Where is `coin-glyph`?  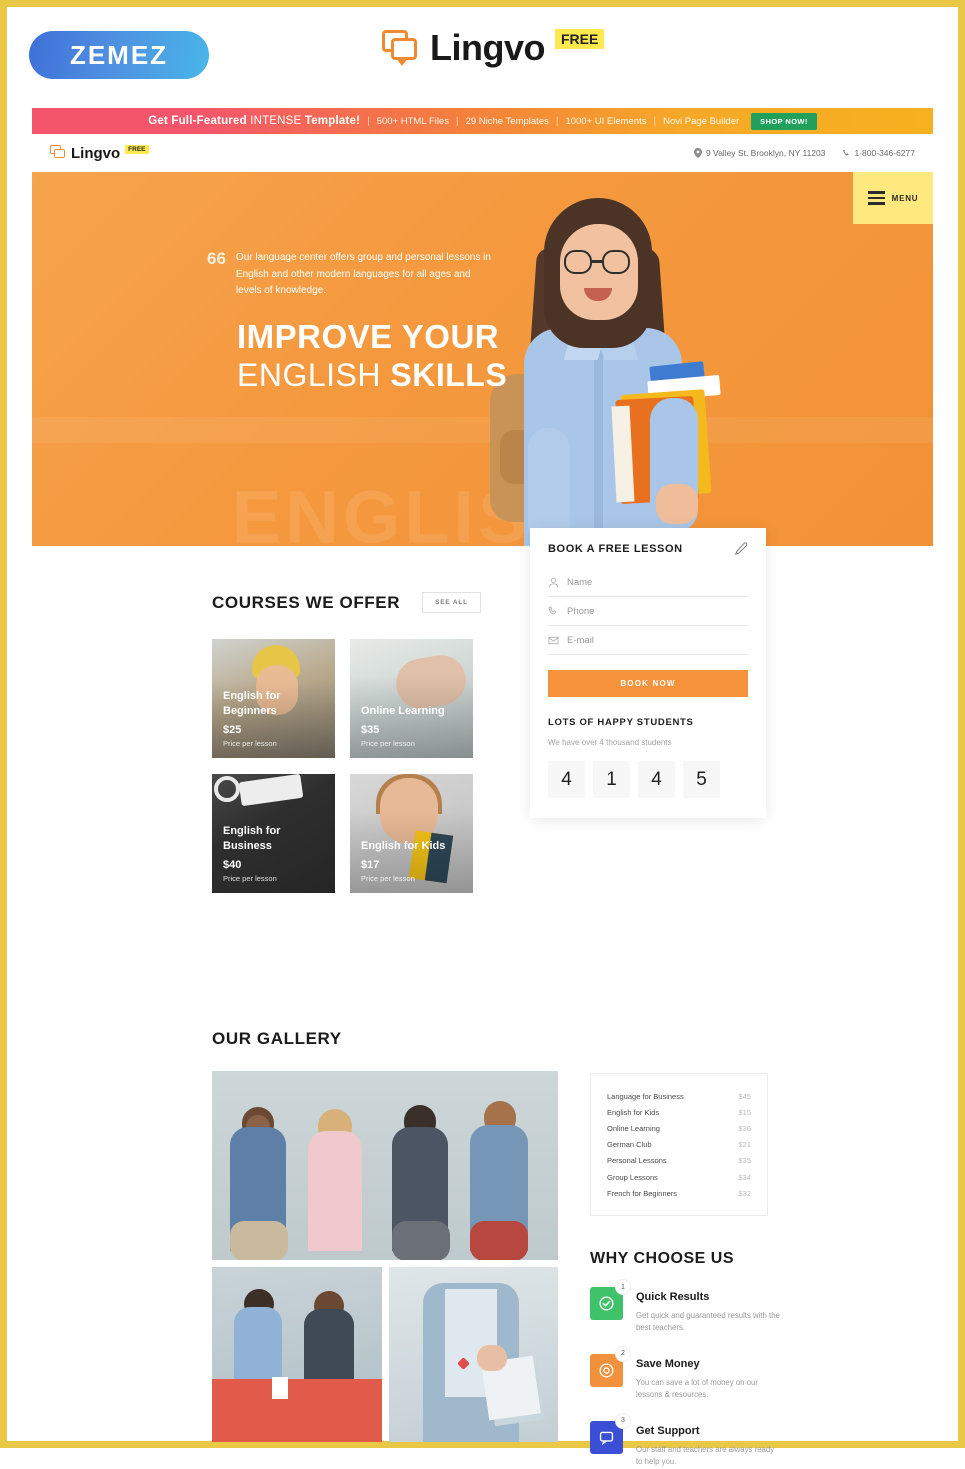
coin-glyph is located at coordinates (606, 1370).